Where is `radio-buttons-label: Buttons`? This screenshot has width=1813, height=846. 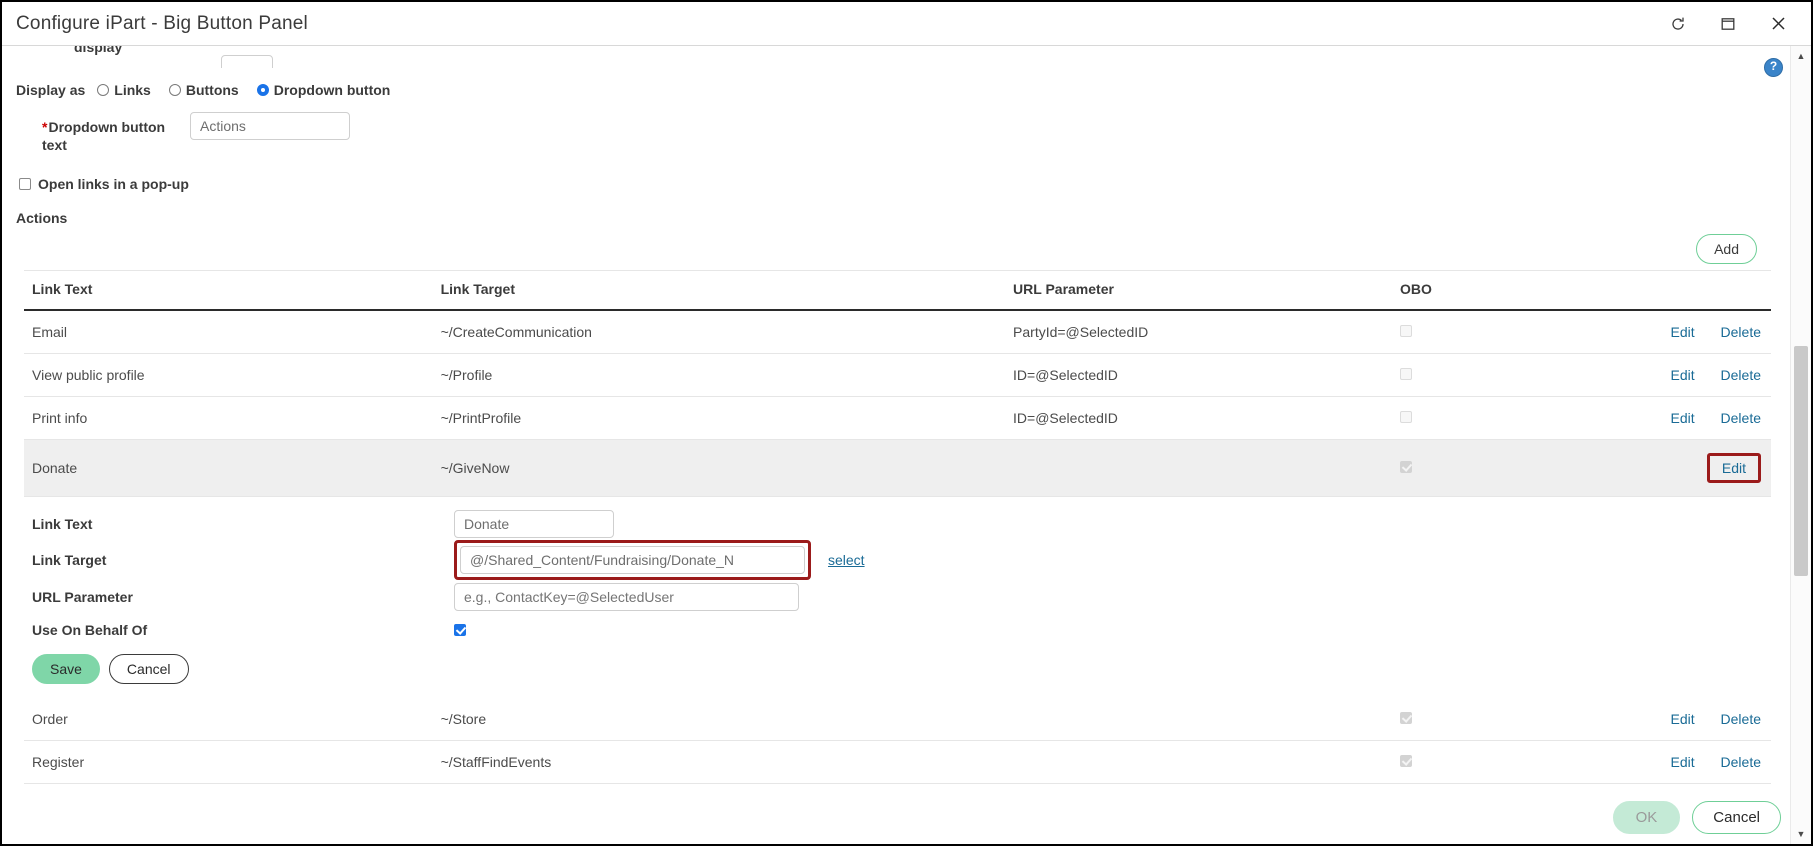
radio-buttons-label: Buttons is located at coordinates (212, 90).